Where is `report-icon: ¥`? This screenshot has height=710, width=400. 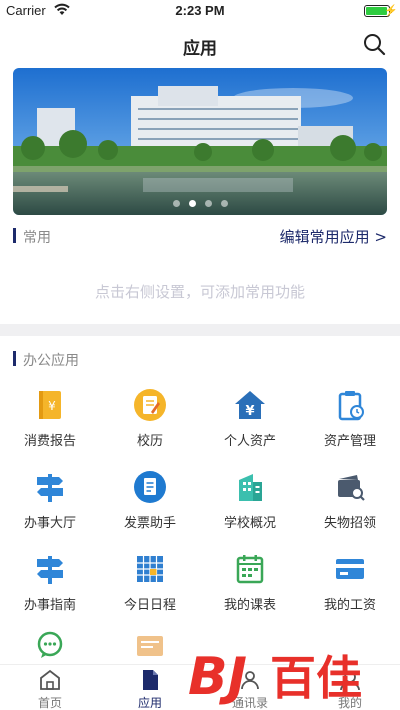
report-icon: ¥ is located at coordinates (50, 405).